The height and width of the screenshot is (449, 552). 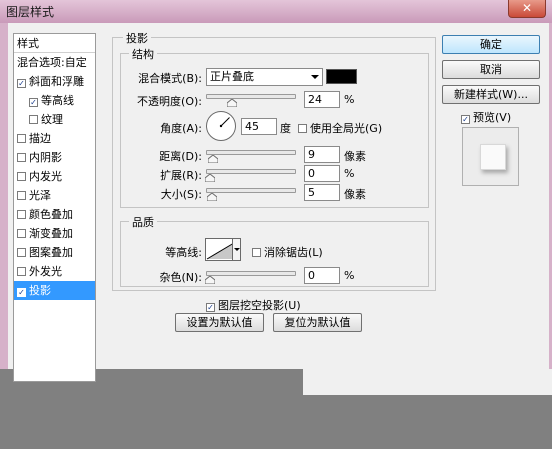 I want to click on blend-mode-select: 正片叠底, so click(x=264, y=77).